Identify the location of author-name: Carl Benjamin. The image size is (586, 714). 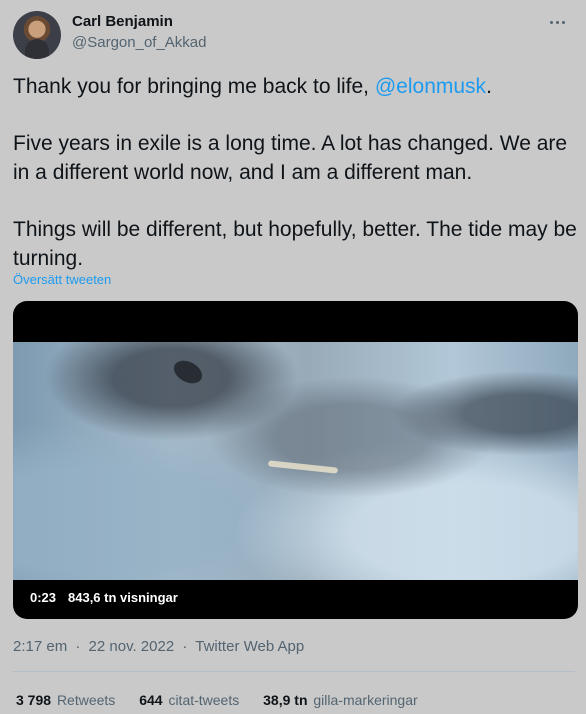
(122, 21).